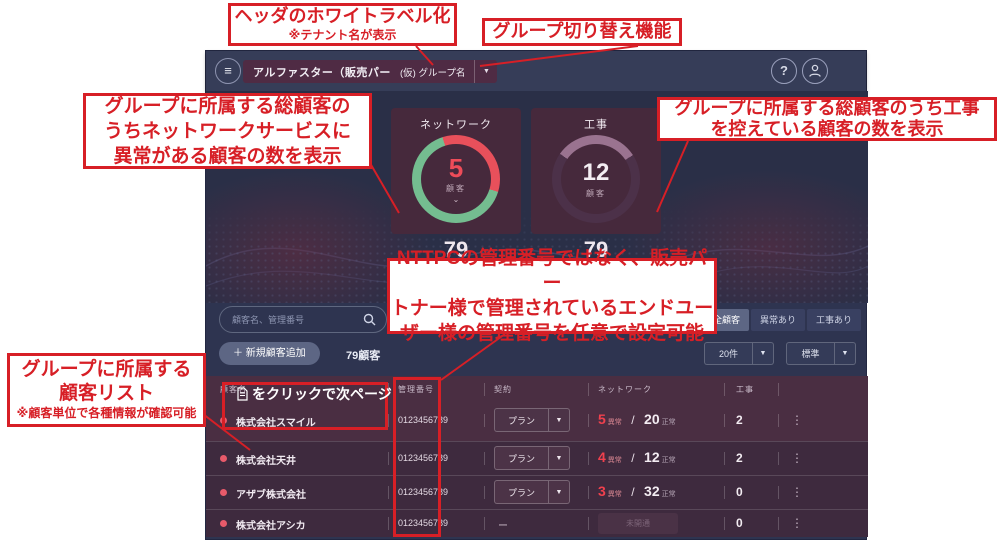 This screenshot has width=1000, height=540. What do you see at coordinates (227, 156) in the screenshot?
I see `annotation-text: 異常がある顧客の数を表示` at bounding box center [227, 156].